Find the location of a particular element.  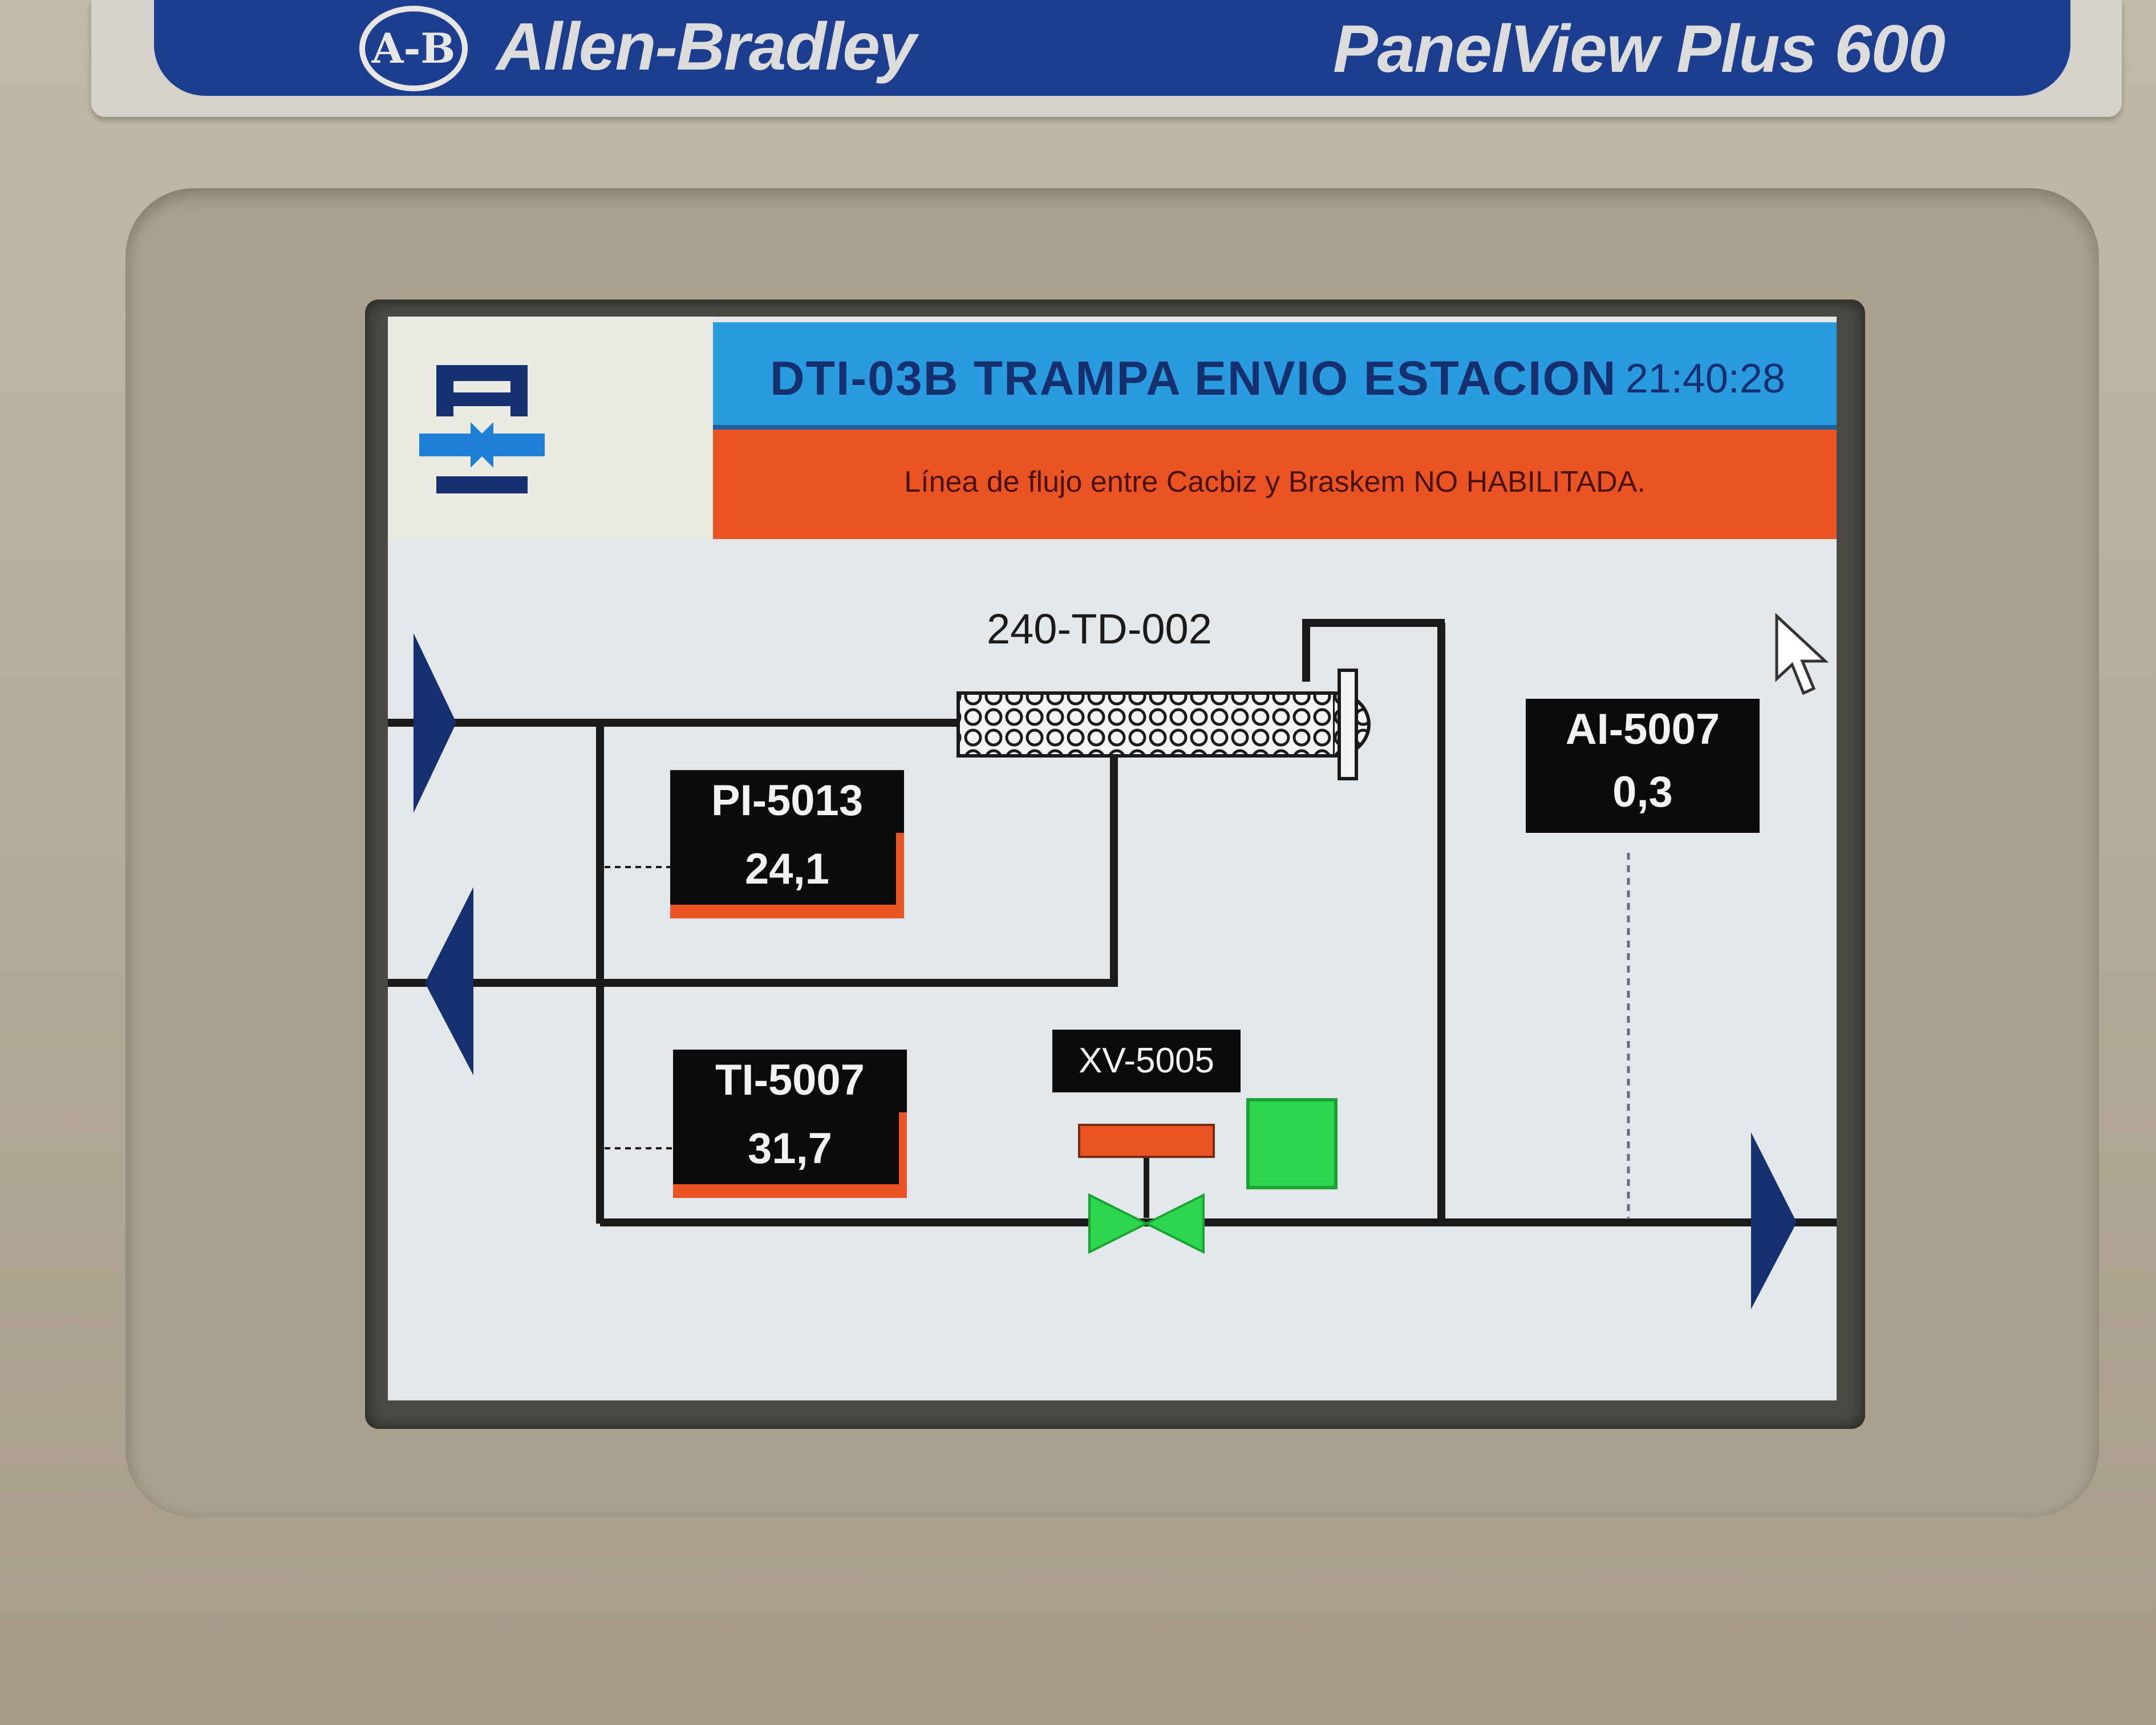

pig-trap-flange is located at coordinates (1348, 724).